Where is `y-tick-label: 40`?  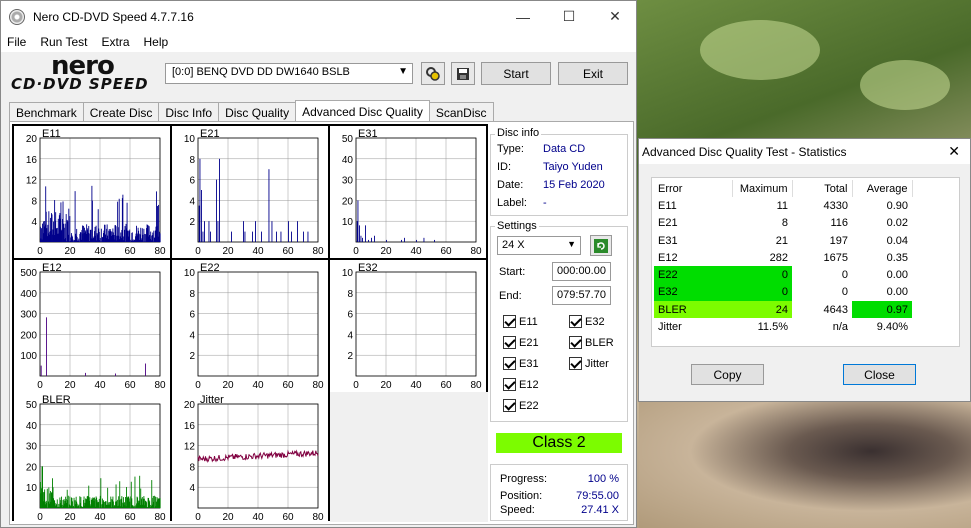 y-tick-label: 40 is located at coordinates (348, 160).